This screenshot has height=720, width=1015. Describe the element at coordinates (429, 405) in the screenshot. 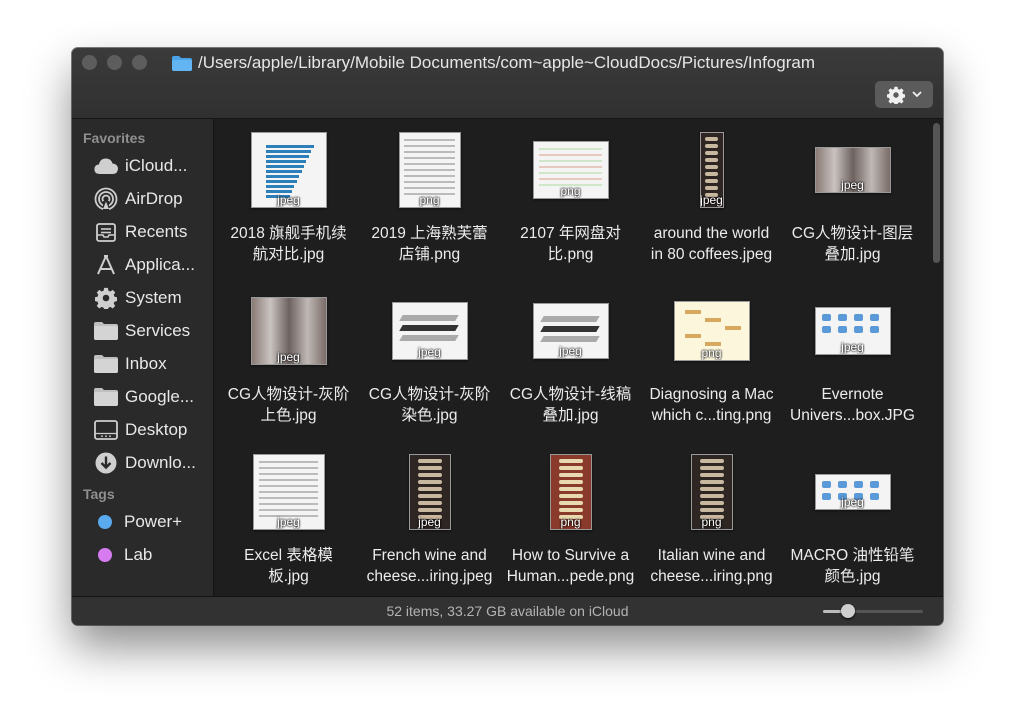

I see `file-name: CG人物设计-灰阶 染色.jpg` at that location.